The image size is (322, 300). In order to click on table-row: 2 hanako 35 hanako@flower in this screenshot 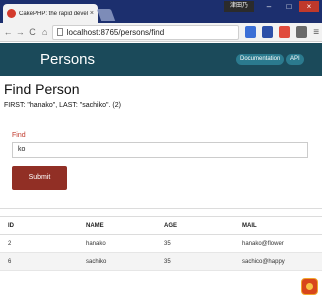, I will do `click(161, 243)`.